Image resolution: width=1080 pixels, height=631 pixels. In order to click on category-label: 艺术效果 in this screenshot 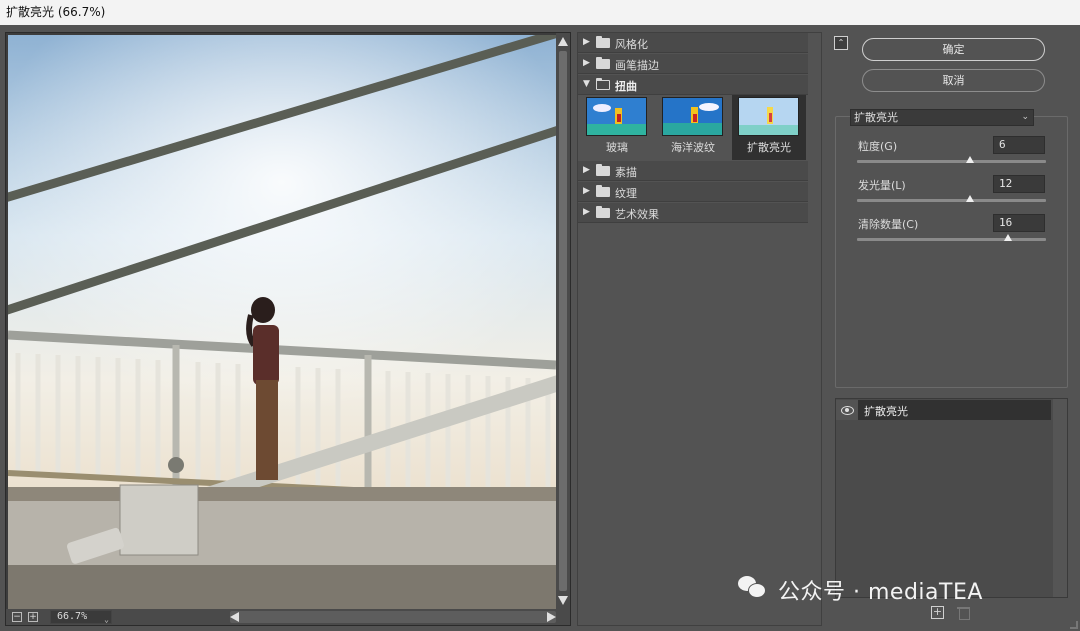, I will do `click(637, 214)`.